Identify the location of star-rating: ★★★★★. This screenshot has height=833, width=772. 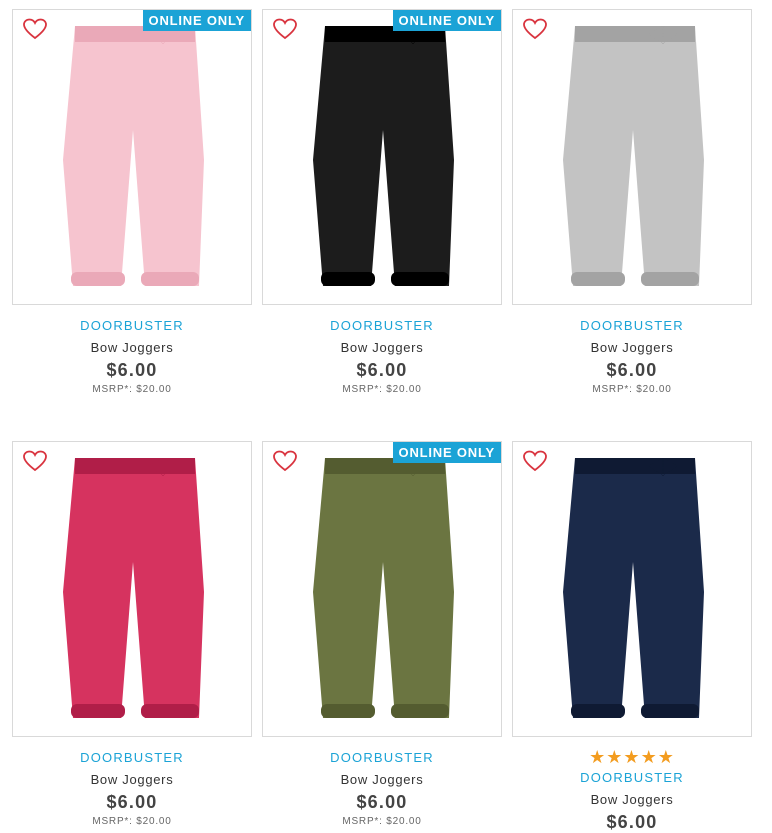
(632, 757).